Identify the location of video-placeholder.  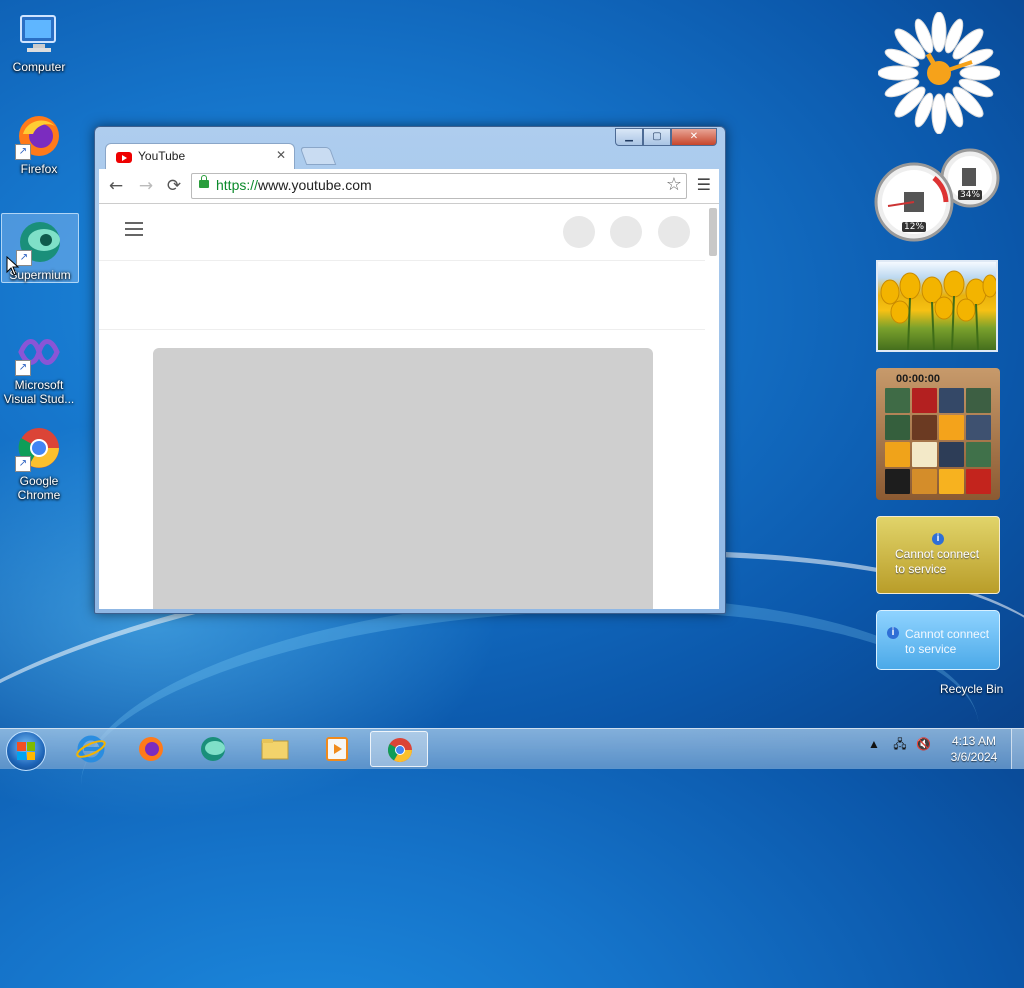
(403, 478).